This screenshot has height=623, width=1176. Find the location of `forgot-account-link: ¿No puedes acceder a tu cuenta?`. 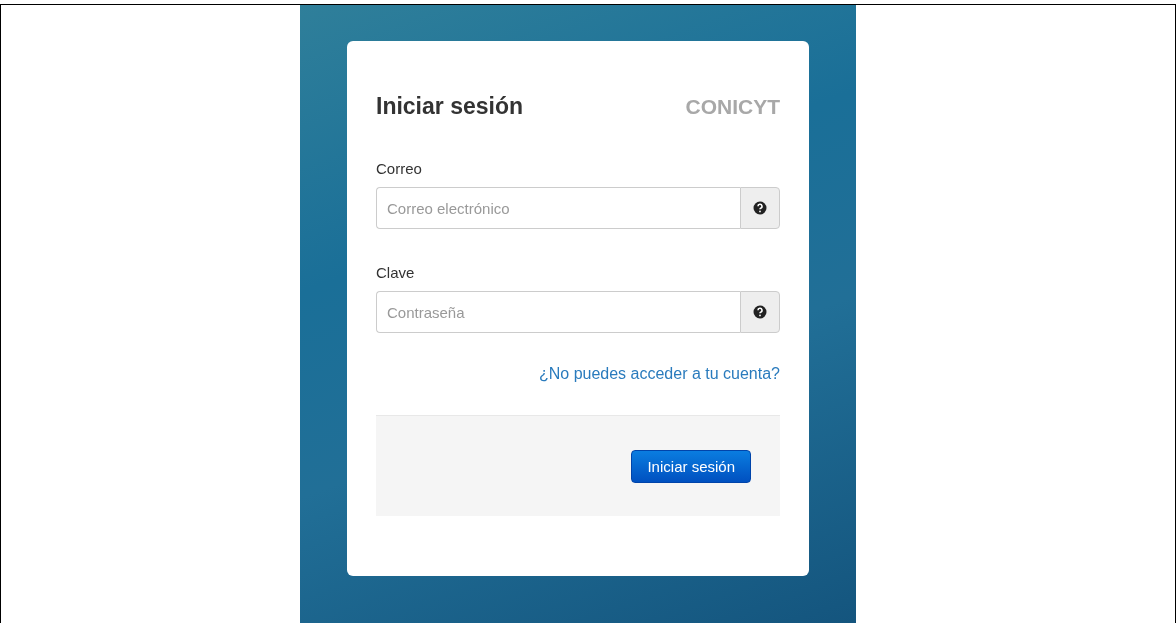

forgot-account-link: ¿No puedes acceder a tu cuenta? is located at coordinates (659, 374).